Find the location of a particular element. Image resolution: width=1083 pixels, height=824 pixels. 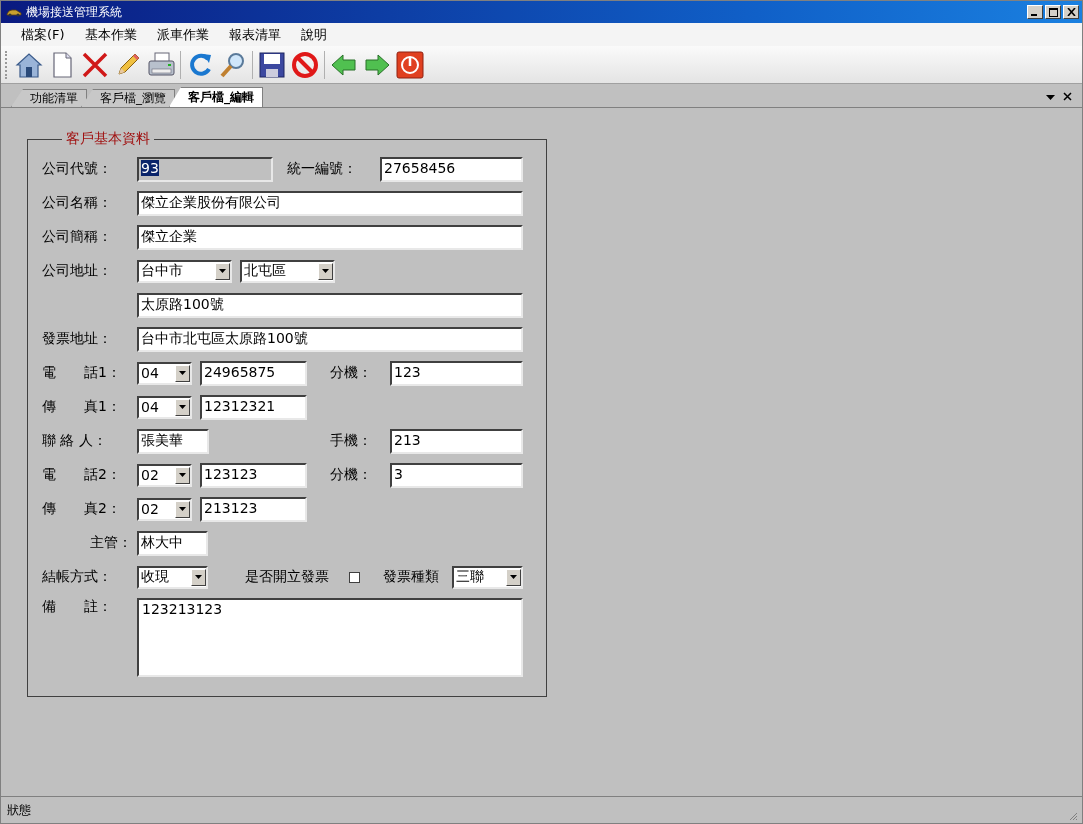

text-field: 林大中 is located at coordinates (172, 543).